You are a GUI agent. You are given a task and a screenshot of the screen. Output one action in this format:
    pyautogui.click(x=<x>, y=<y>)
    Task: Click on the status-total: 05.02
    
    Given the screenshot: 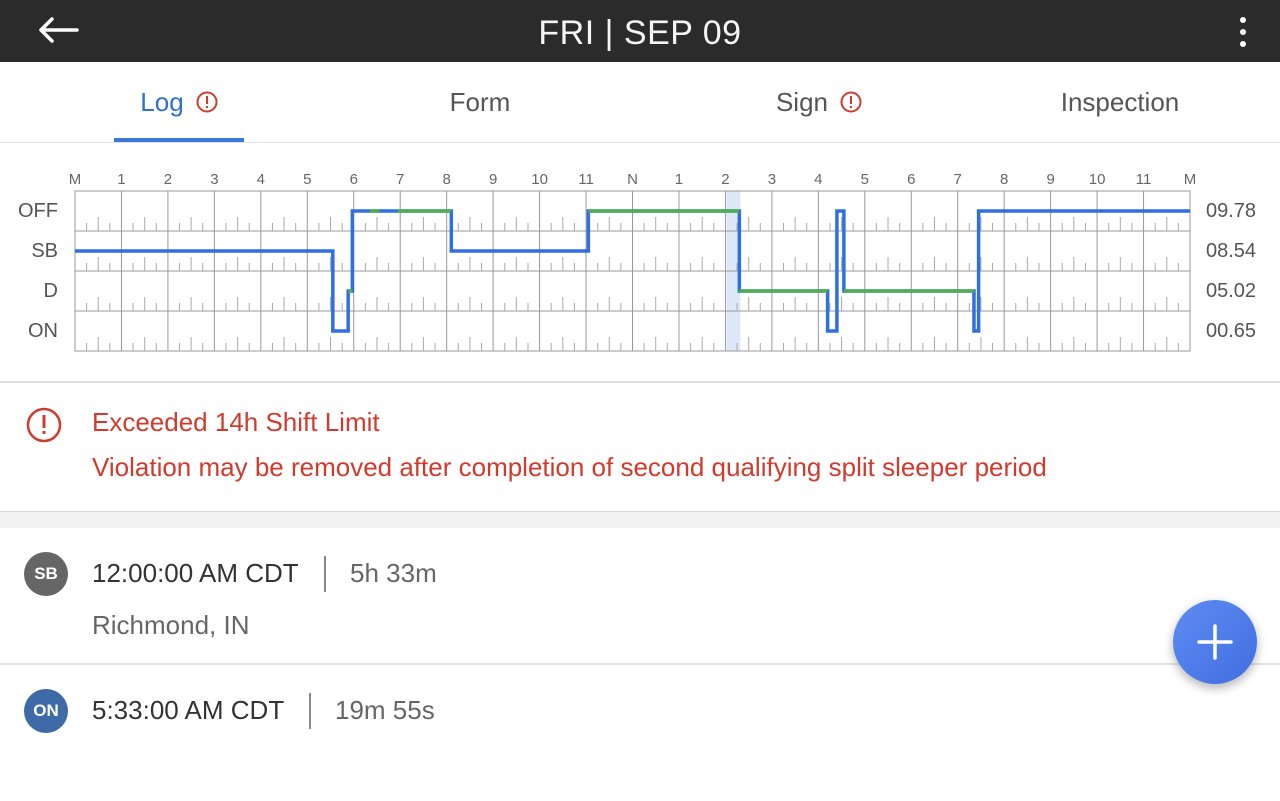 What is the action you would take?
    pyautogui.click(x=1231, y=291)
    